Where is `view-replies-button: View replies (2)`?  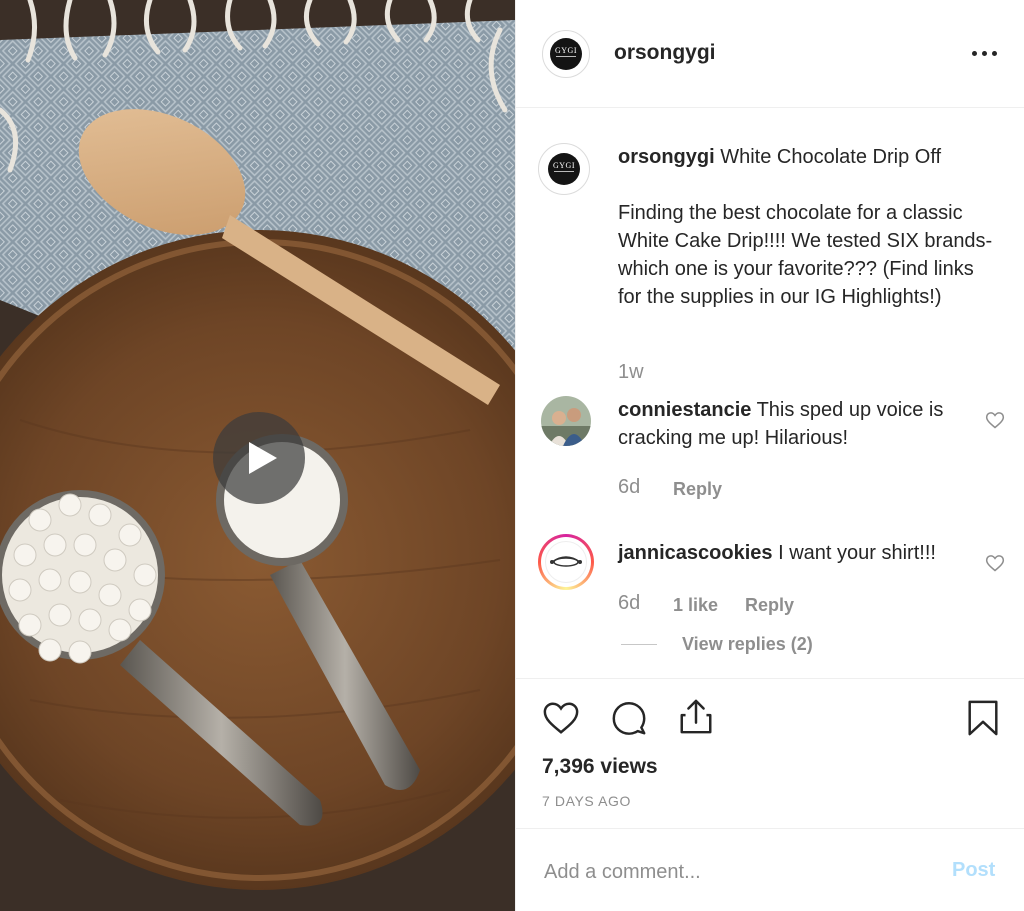 view-replies-button: View replies (2) is located at coordinates (747, 644).